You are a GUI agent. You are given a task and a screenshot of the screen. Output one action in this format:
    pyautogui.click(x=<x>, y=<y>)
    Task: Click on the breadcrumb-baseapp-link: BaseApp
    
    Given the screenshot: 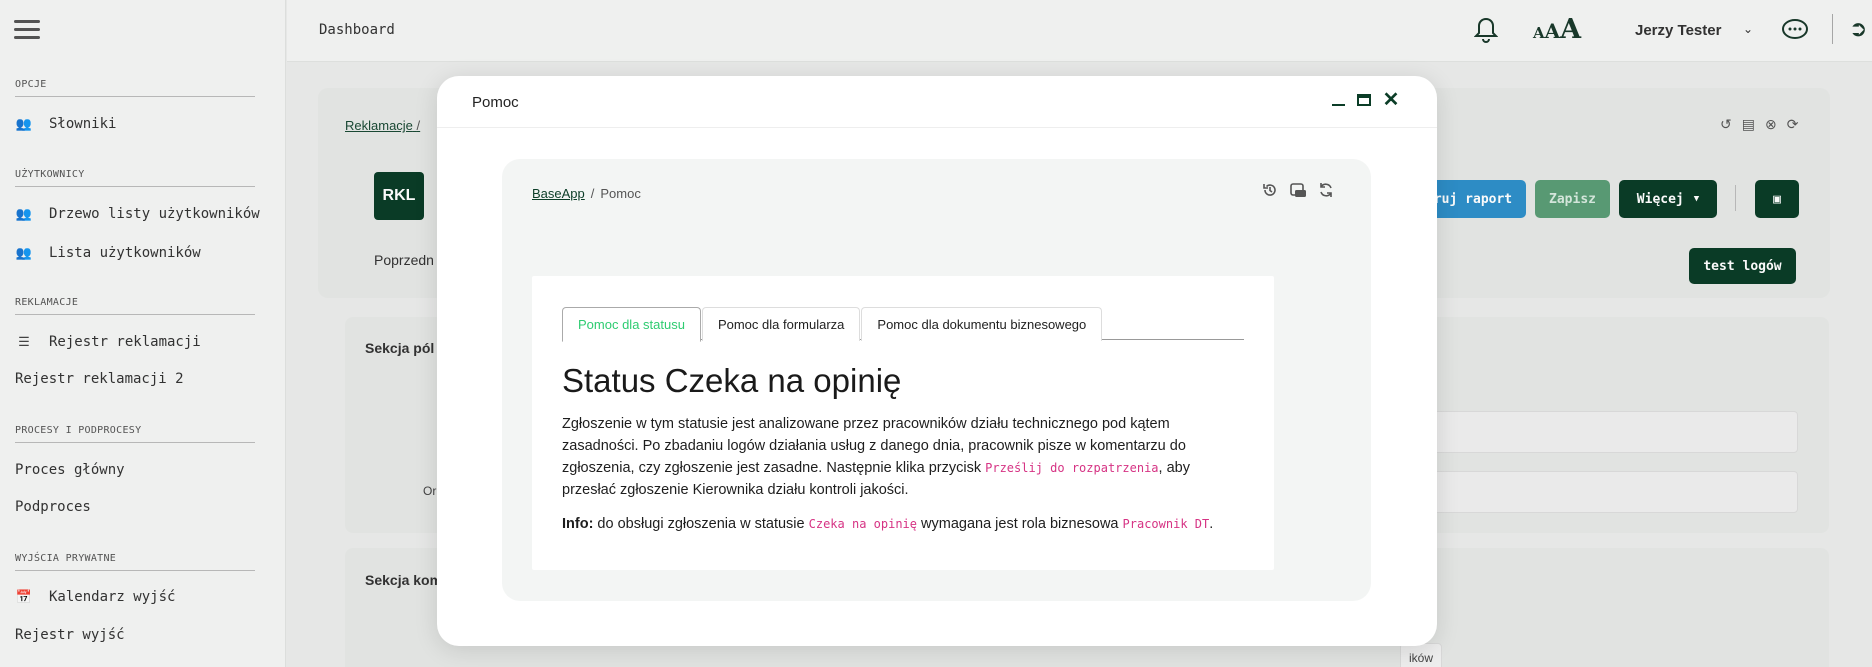 What is the action you would take?
    pyautogui.click(x=558, y=193)
    